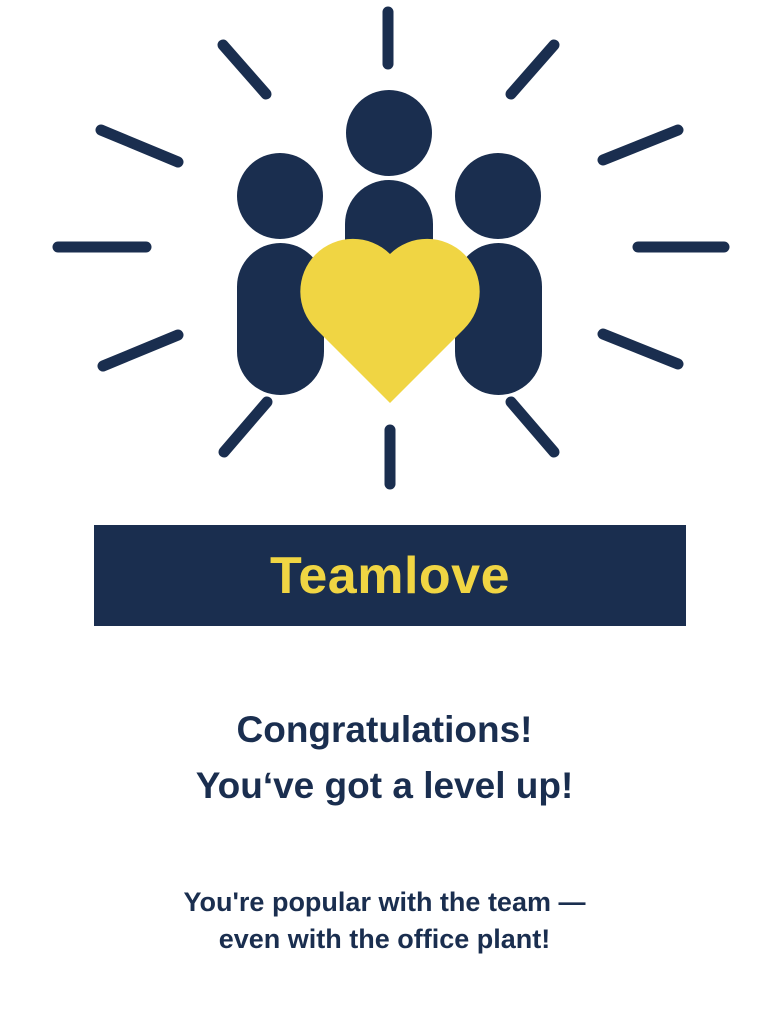  What do you see at coordinates (384, 729) in the screenshot?
I see `headline-line-1: Congratulations!` at bounding box center [384, 729].